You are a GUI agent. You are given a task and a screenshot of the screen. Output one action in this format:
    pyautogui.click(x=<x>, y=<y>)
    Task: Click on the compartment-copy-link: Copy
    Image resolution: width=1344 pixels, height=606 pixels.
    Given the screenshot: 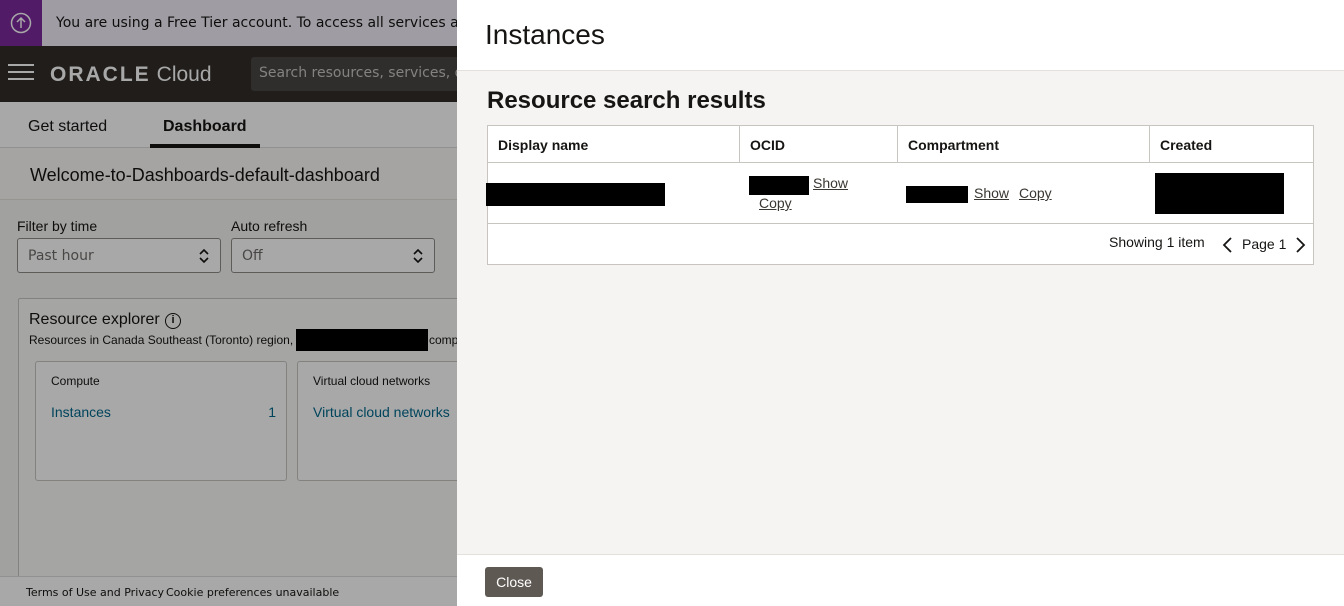 What is the action you would take?
    pyautogui.click(x=1035, y=193)
    